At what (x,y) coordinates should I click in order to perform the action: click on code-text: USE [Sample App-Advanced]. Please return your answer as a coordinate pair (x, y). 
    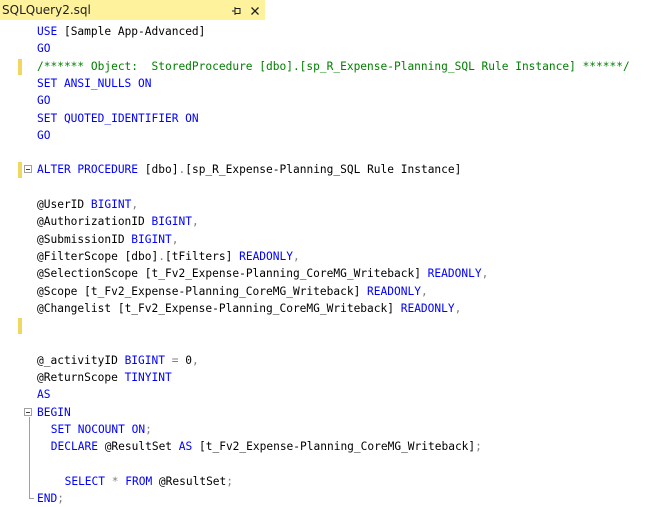
    Looking at the image, I should click on (121, 31).